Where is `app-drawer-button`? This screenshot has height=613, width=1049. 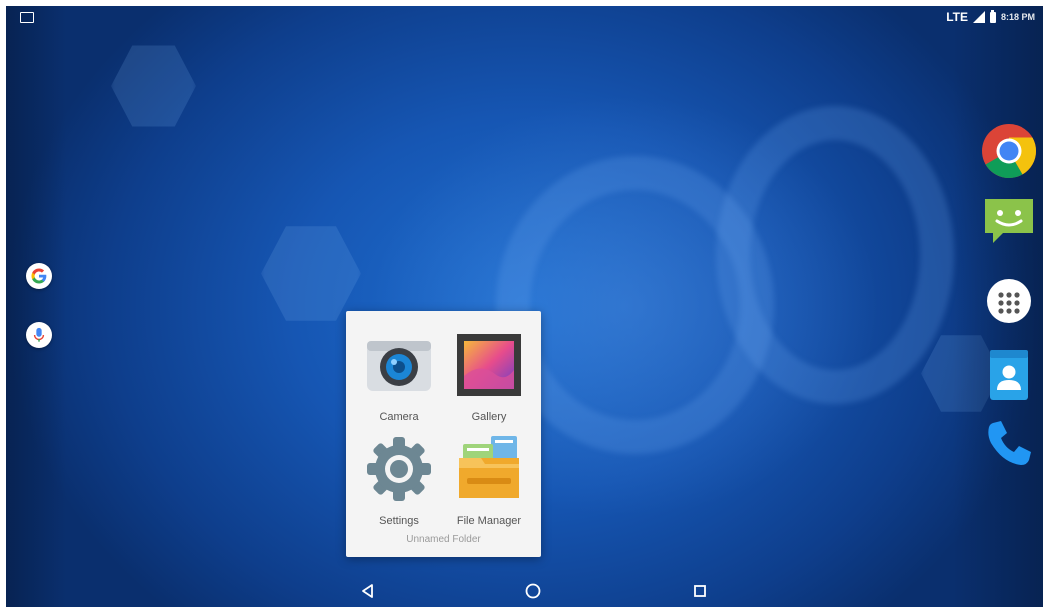 app-drawer-button is located at coordinates (1009, 301).